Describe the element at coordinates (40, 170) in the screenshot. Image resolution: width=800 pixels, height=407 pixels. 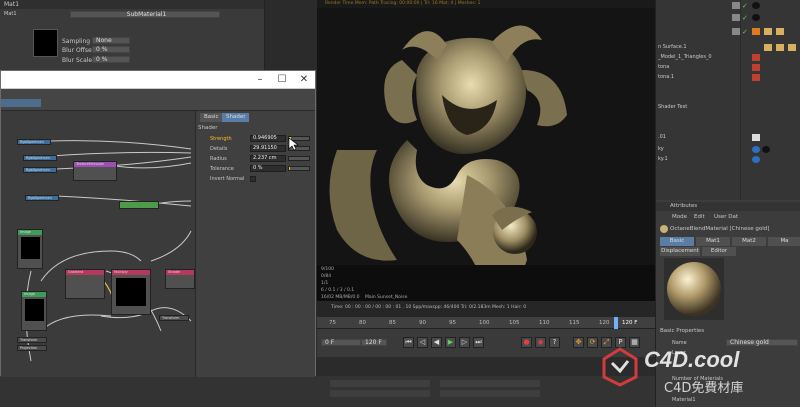
I see `node-rgbspectrum-3: RgbSpectrum` at that location.